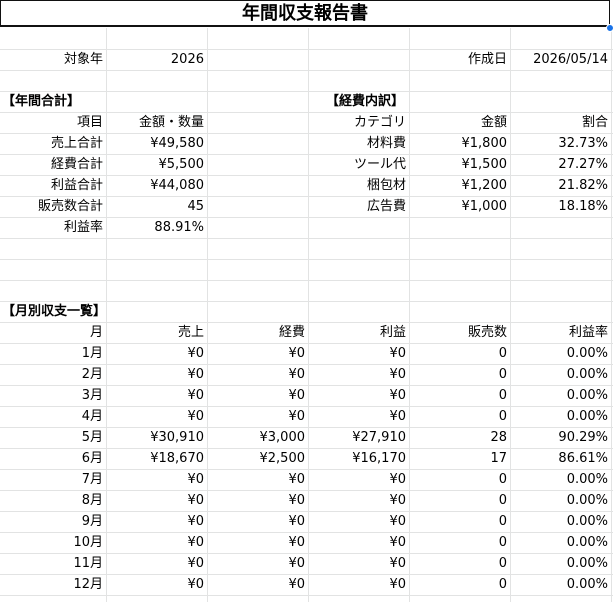 The image size is (613, 602). Describe the element at coordinates (51, 479) in the screenshot. I see `monthly-cell-month: 7月` at that location.